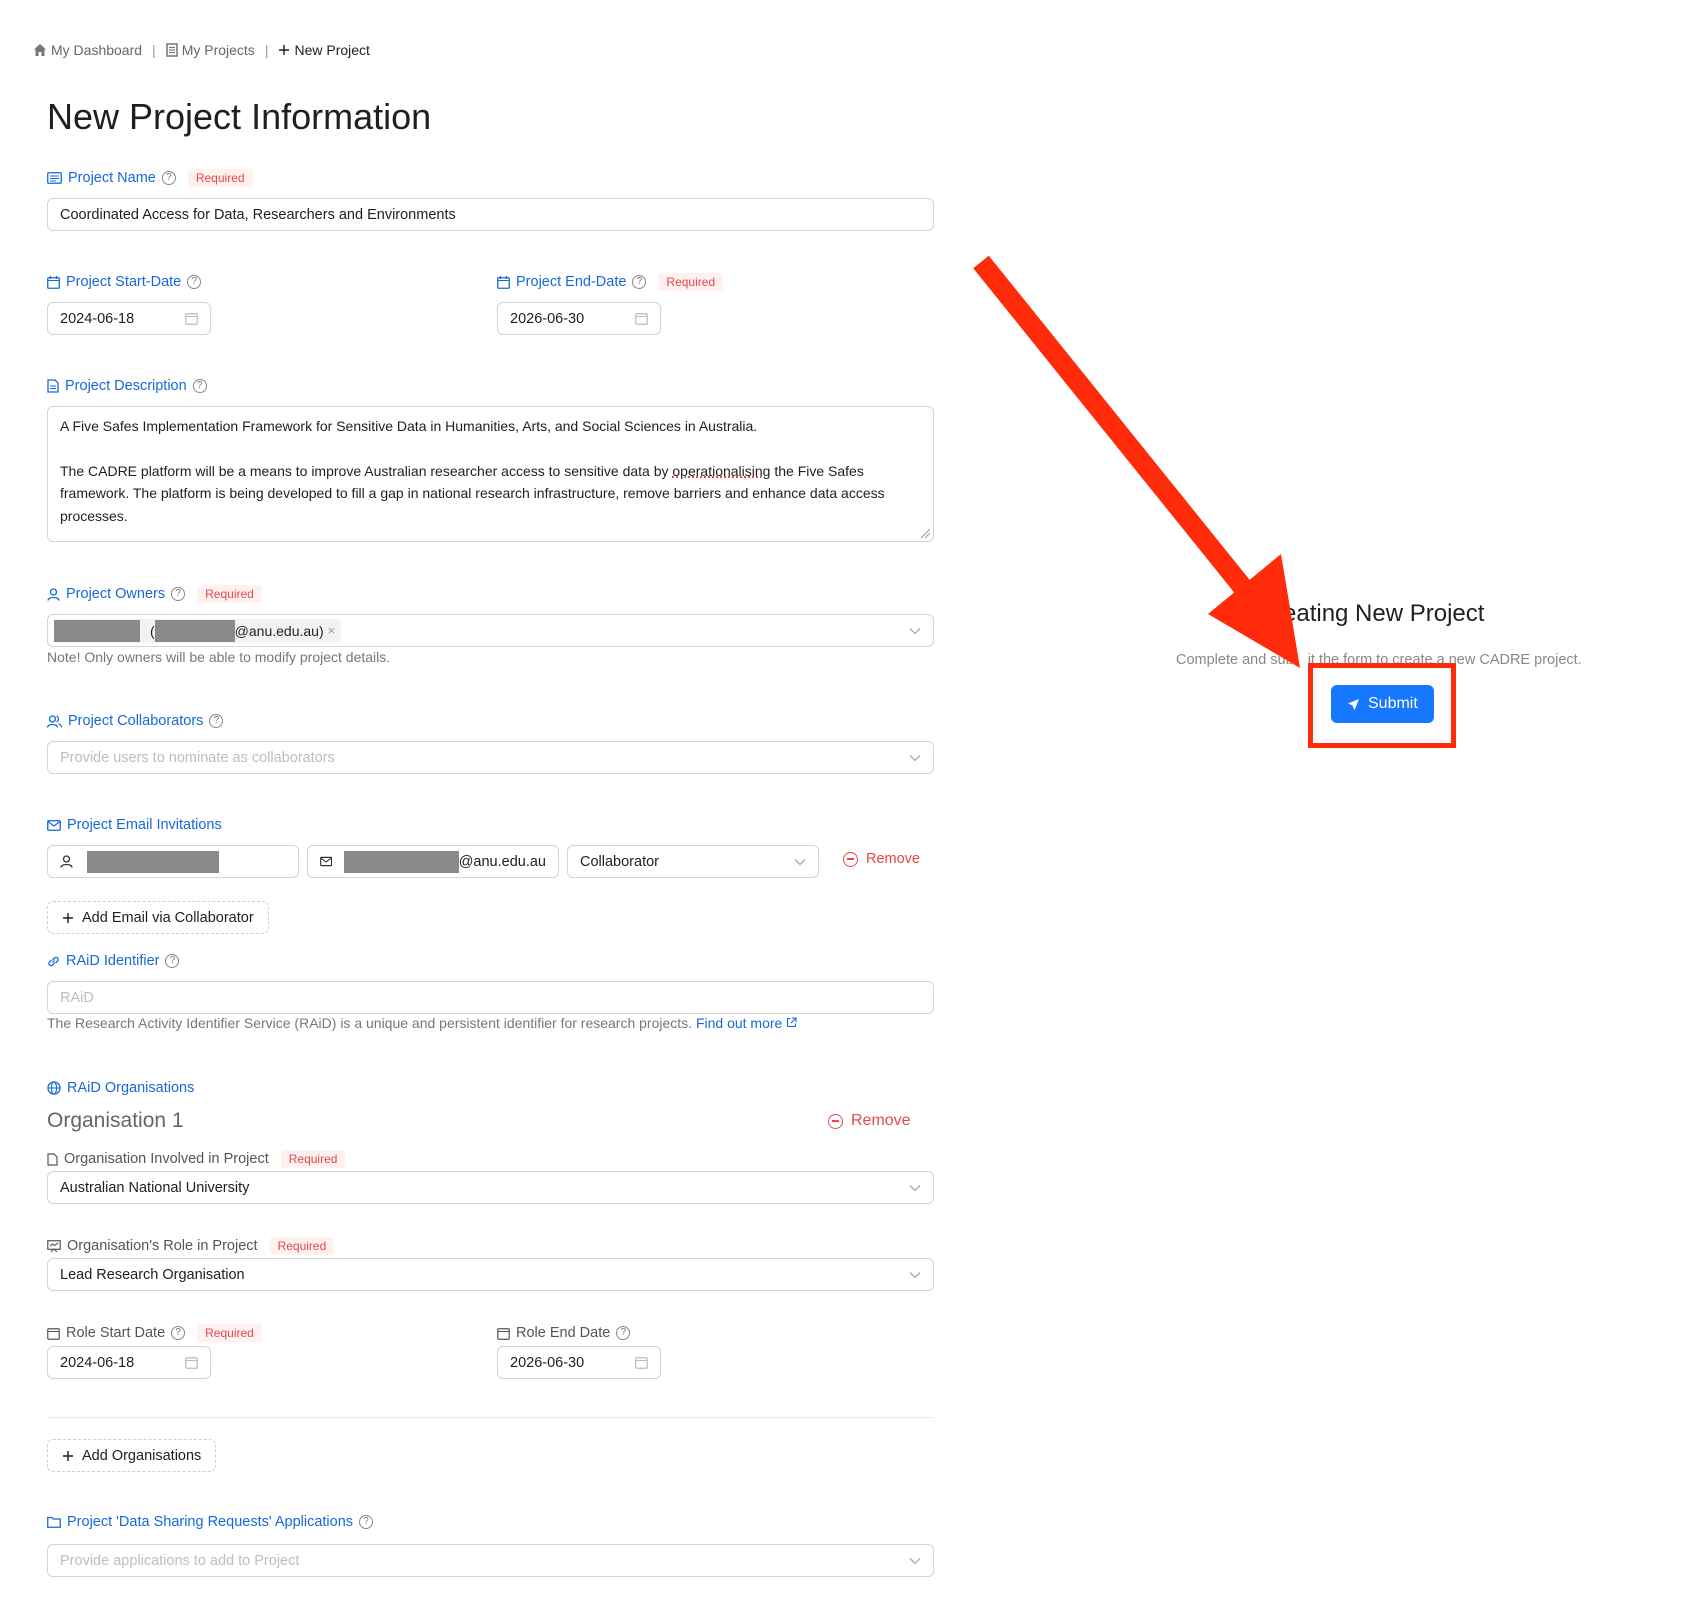  What do you see at coordinates (1113, 426) in the screenshot?
I see `annotation-arrow-shaft` at bounding box center [1113, 426].